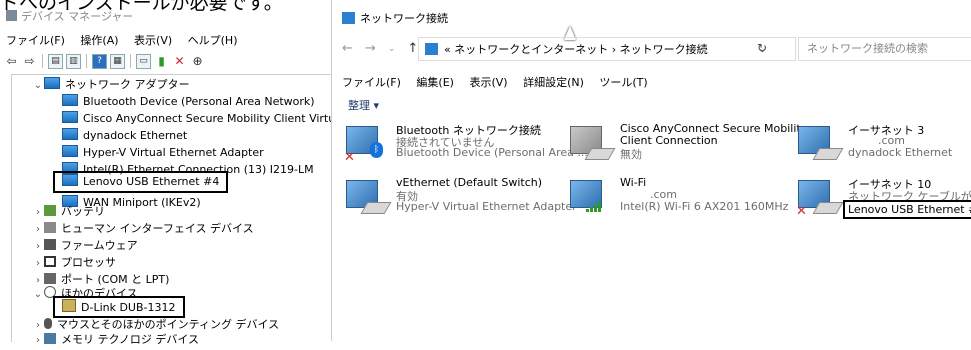  What do you see at coordinates (412, 48) in the screenshot?
I see `up-arrow-icon: ↑` at bounding box center [412, 48].